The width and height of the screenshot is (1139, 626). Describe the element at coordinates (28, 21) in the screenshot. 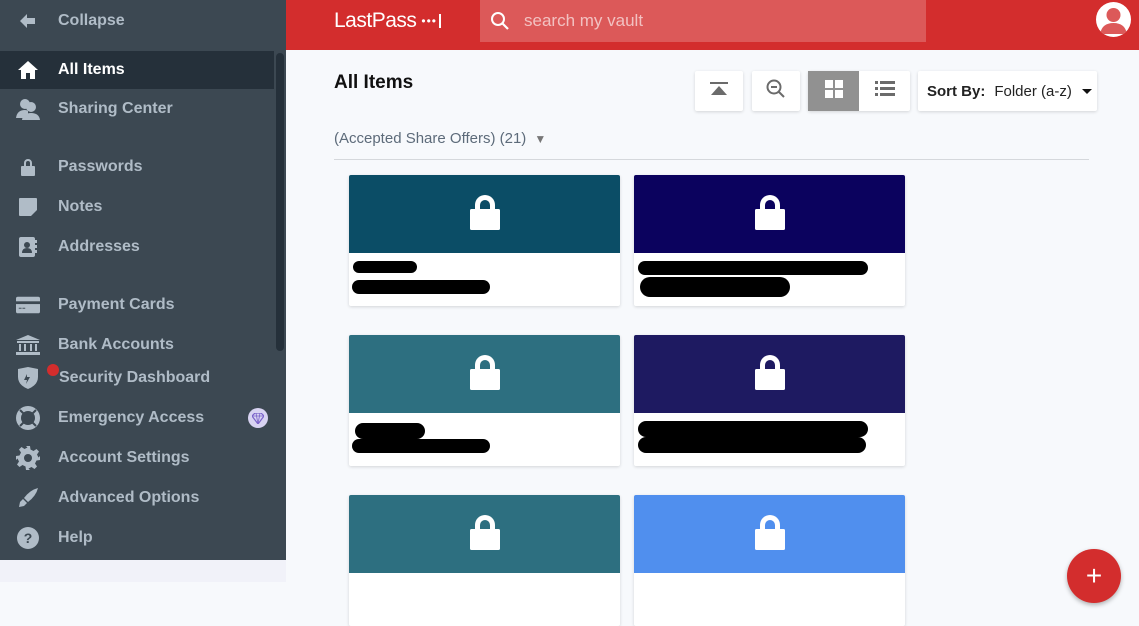

I see `arrow-left-icon` at that location.